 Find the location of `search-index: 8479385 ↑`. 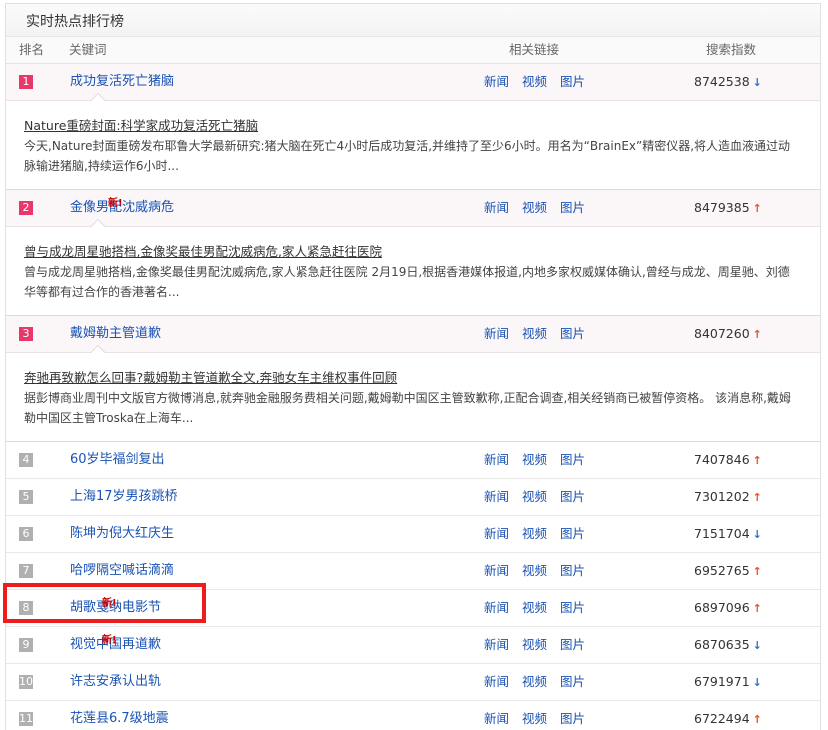

search-index: 8479385 ↑ is located at coordinates (728, 208).